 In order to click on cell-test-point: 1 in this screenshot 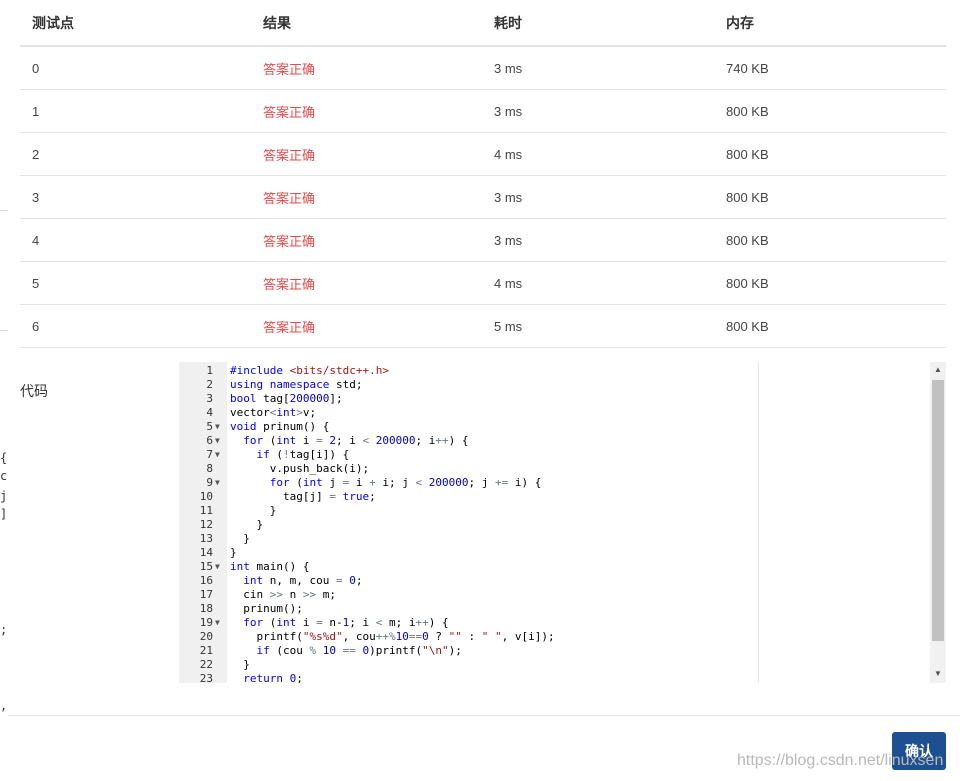, I will do `click(135, 111)`.